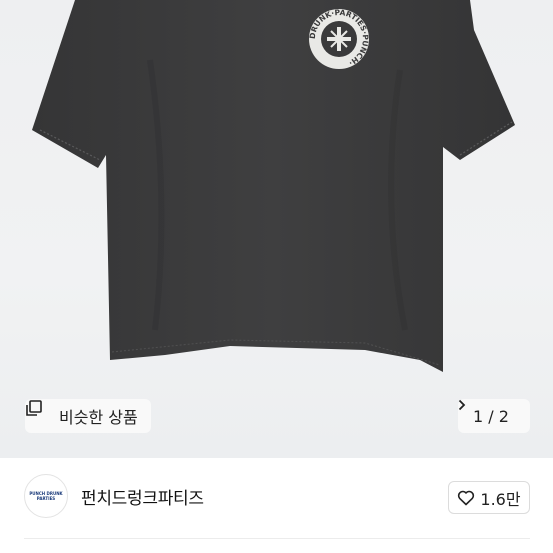  I want to click on avatar-logo-text: PUNCH DRUNK PARTIES, so click(46, 496).